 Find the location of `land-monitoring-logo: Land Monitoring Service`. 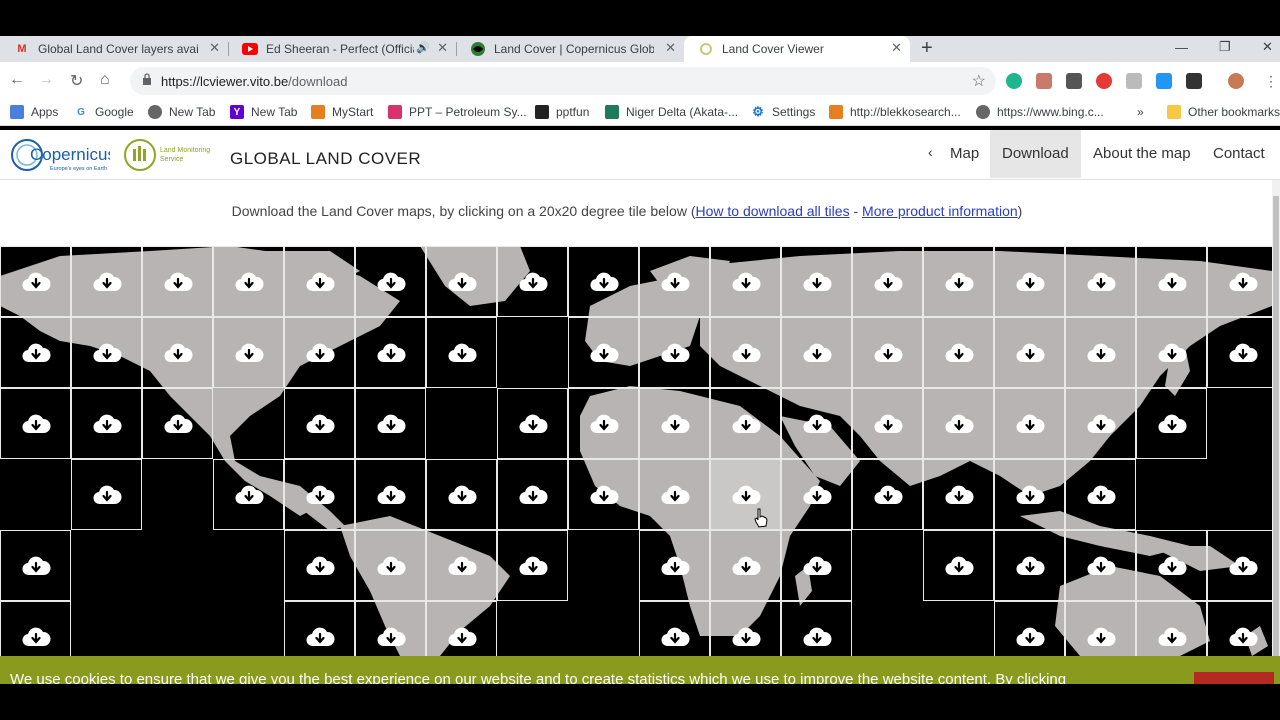

land-monitoring-logo: Land Monitoring Service is located at coordinates (172, 155).